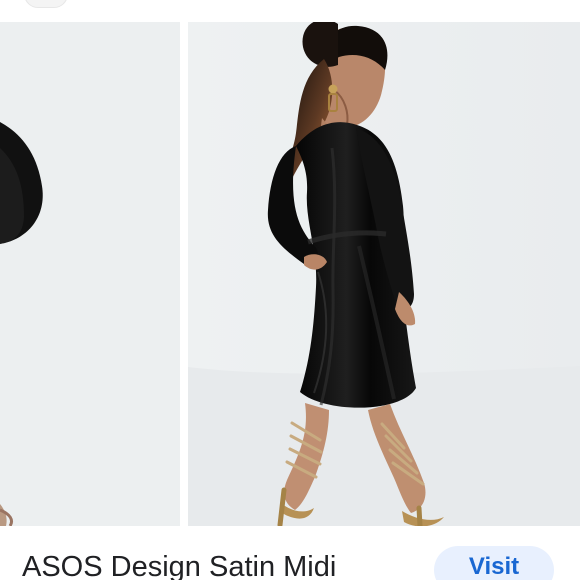  What do you see at coordinates (46, 4) in the screenshot?
I see `image-viewer-handle` at bounding box center [46, 4].